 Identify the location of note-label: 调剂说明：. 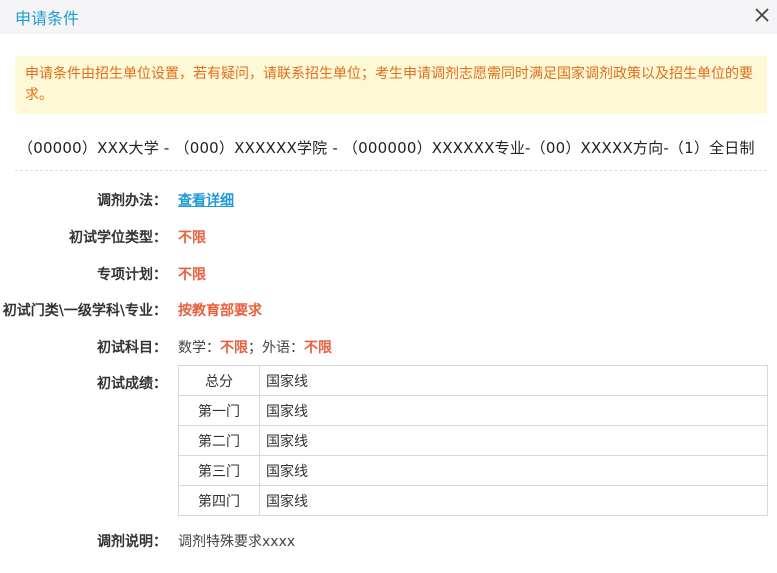
(132, 542).